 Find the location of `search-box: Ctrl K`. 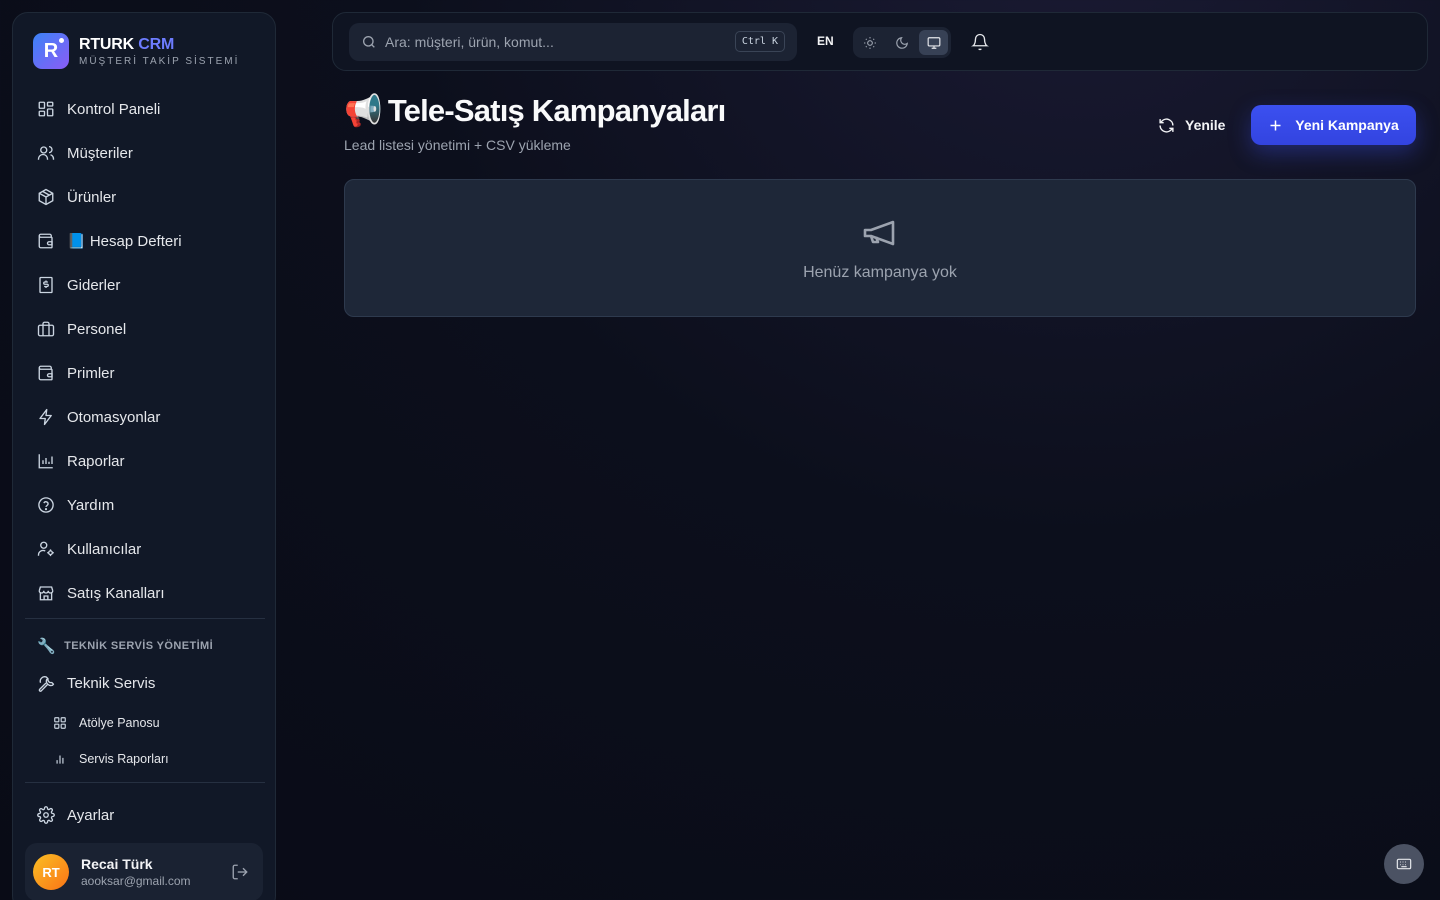

search-box: Ctrl K is located at coordinates (573, 42).